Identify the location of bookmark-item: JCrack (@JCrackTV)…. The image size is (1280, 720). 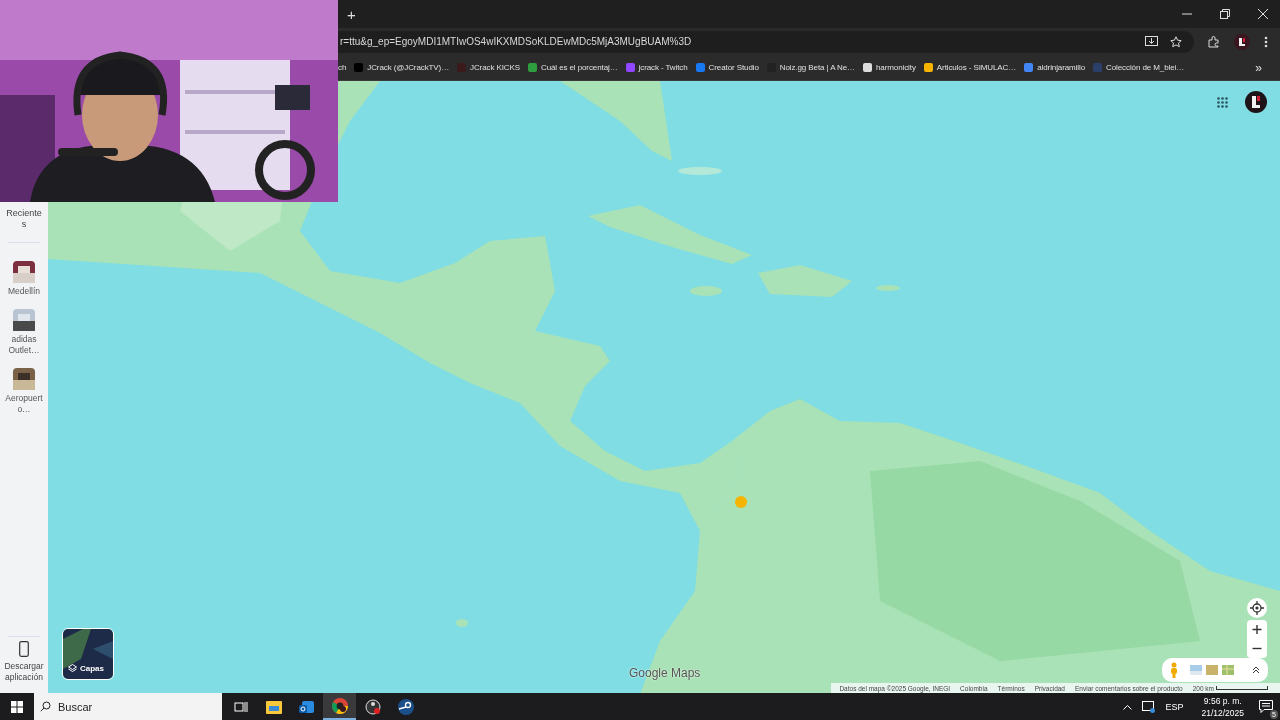
(402, 67).